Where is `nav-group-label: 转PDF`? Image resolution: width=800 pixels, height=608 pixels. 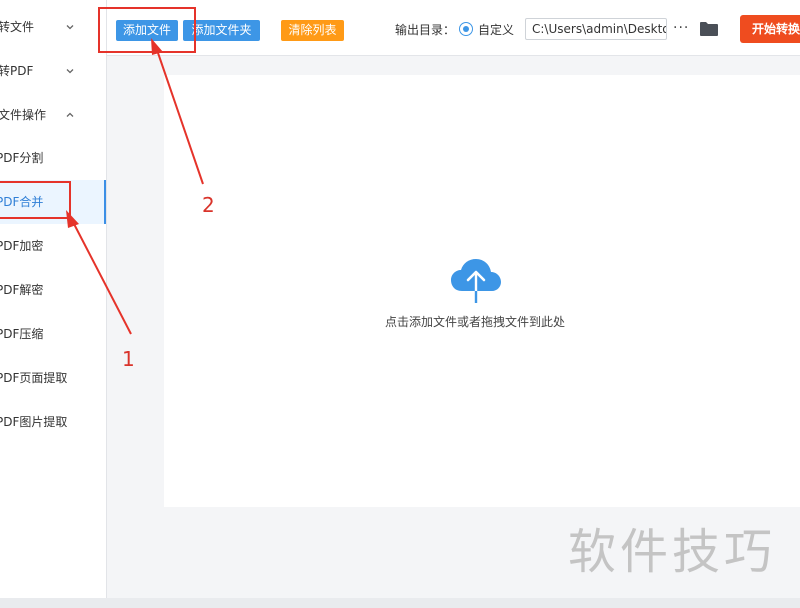 nav-group-label: 转PDF is located at coordinates (17, 71).